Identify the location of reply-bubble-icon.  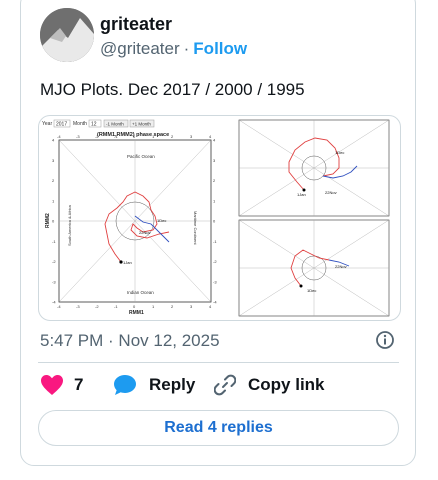
(125, 385).